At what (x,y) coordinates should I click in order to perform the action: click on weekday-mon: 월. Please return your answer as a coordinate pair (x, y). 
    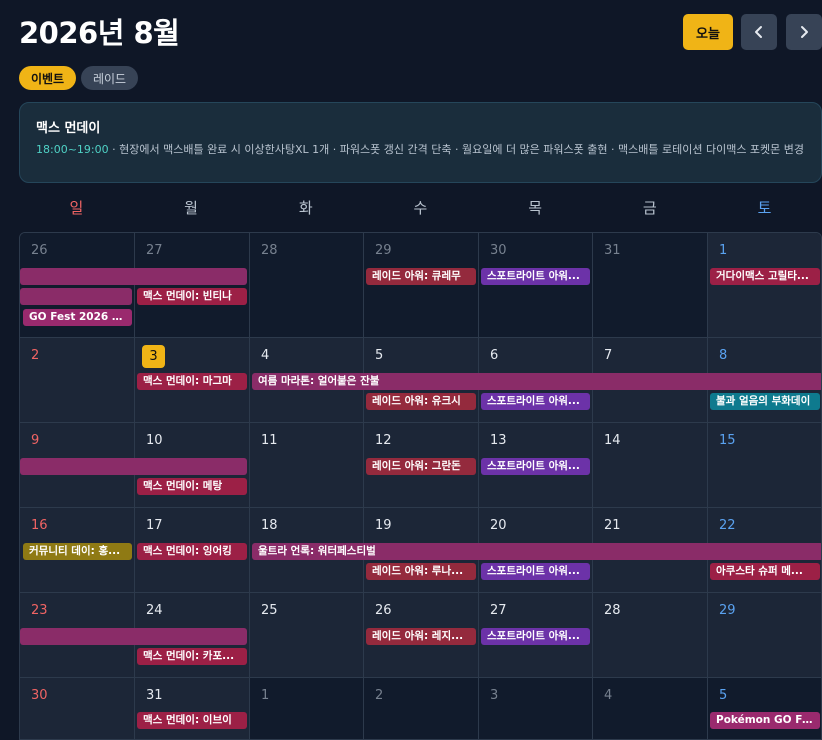
    Looking at the image, I should click on (191, 208).